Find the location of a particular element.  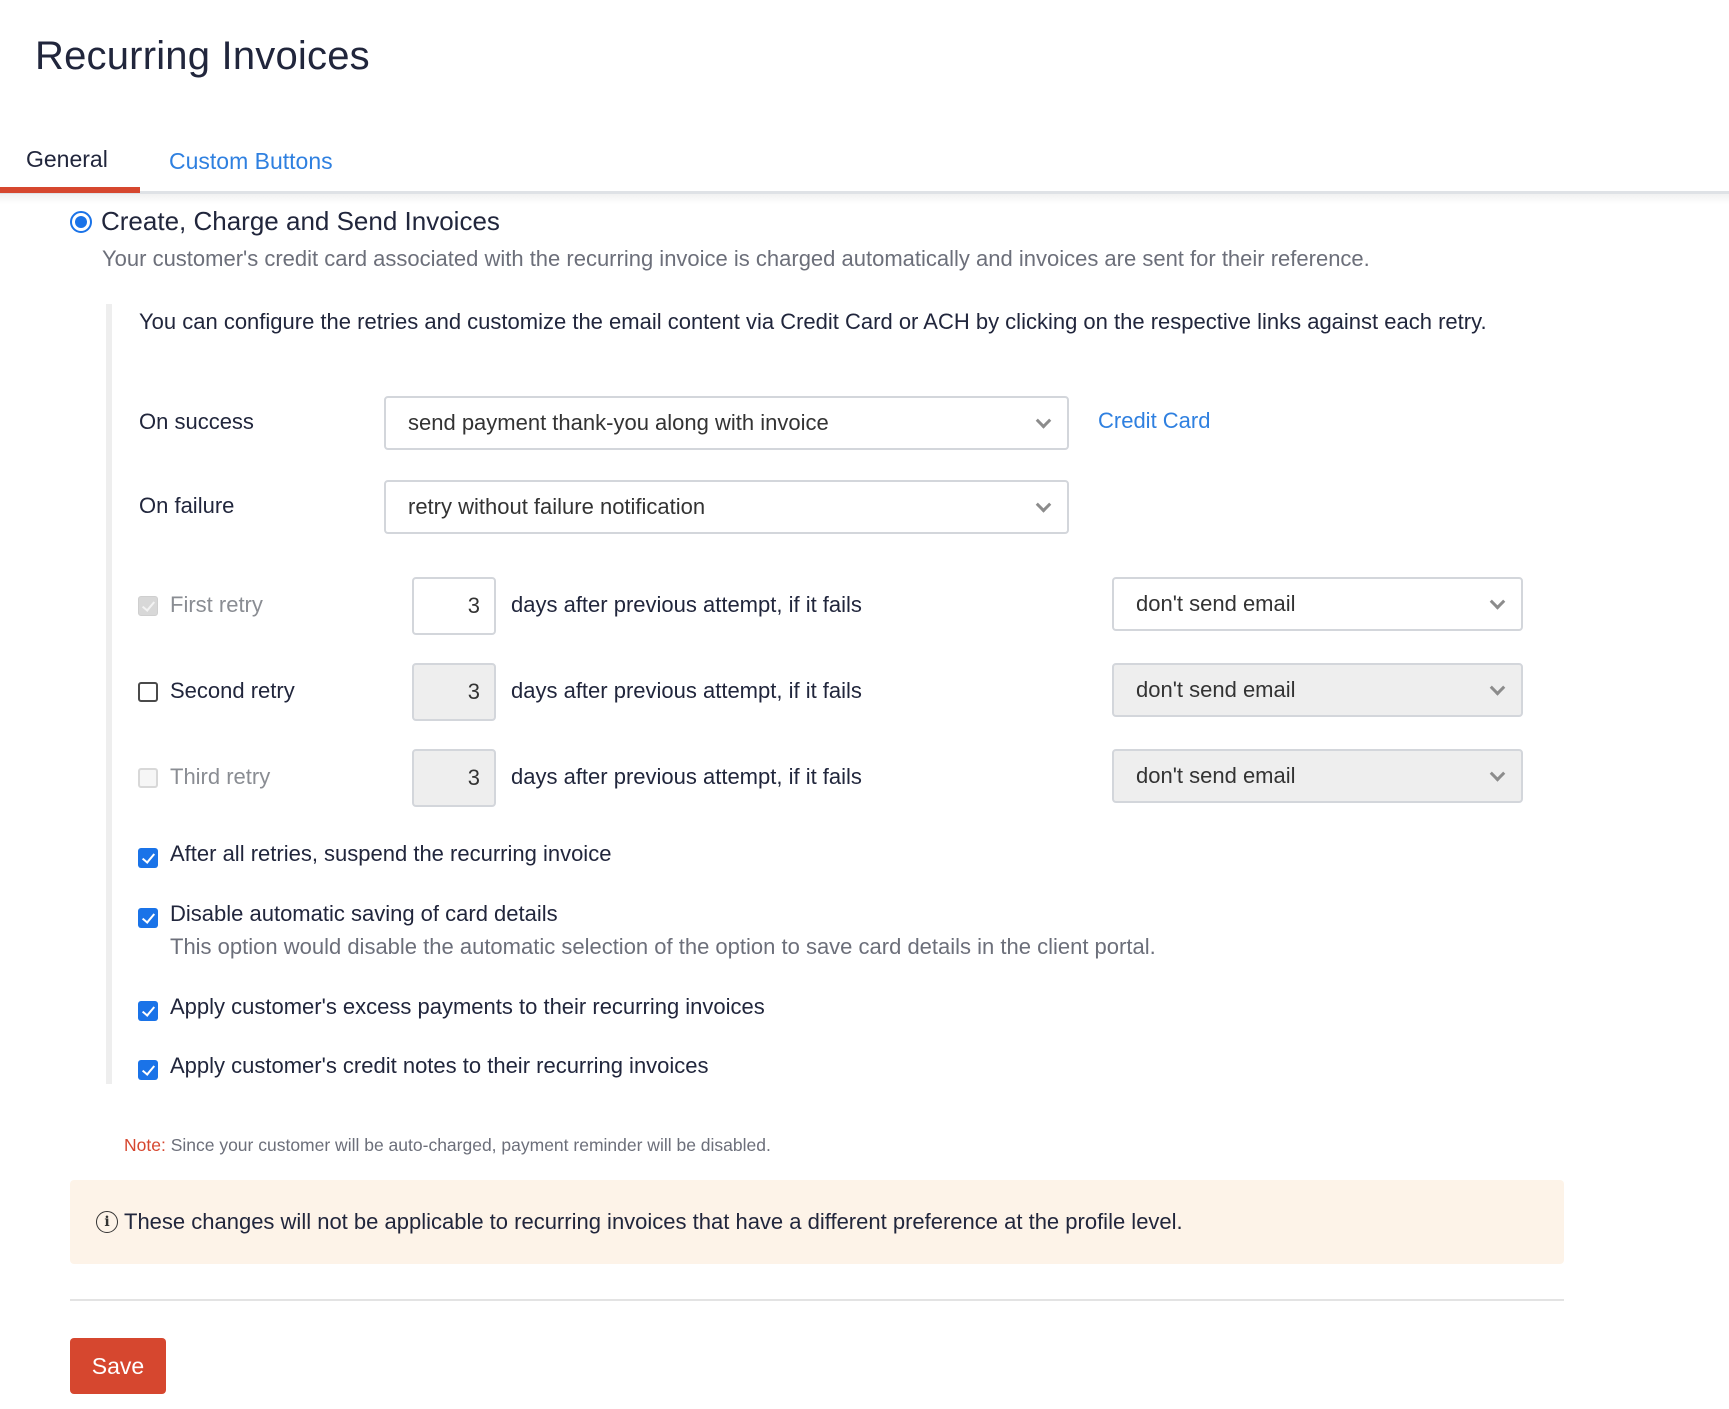

second-retry-days-input: 3 is located at coordinates (454, 692).